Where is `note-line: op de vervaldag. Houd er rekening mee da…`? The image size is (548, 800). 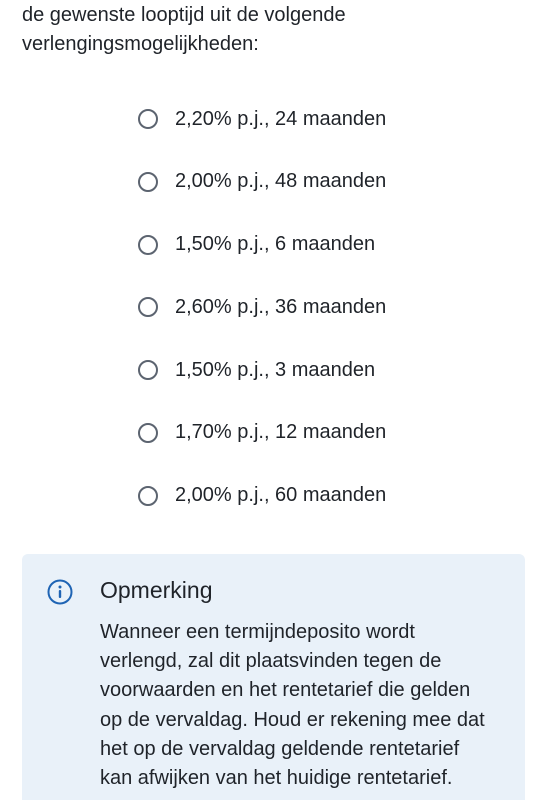 note-line: op de vervaldag. Houd er rekening mee da… is located at coordinates (292, 719).